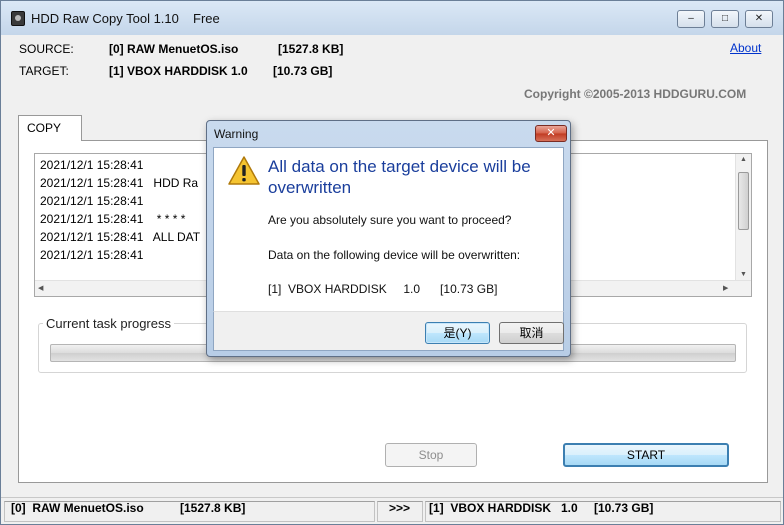 Image resolution: width=784 pixels, height=525 pixels. What do you see at coordinates (725, 19) in the screenshot?
I see `maximize-button: □` at bounding box center [725, 19].